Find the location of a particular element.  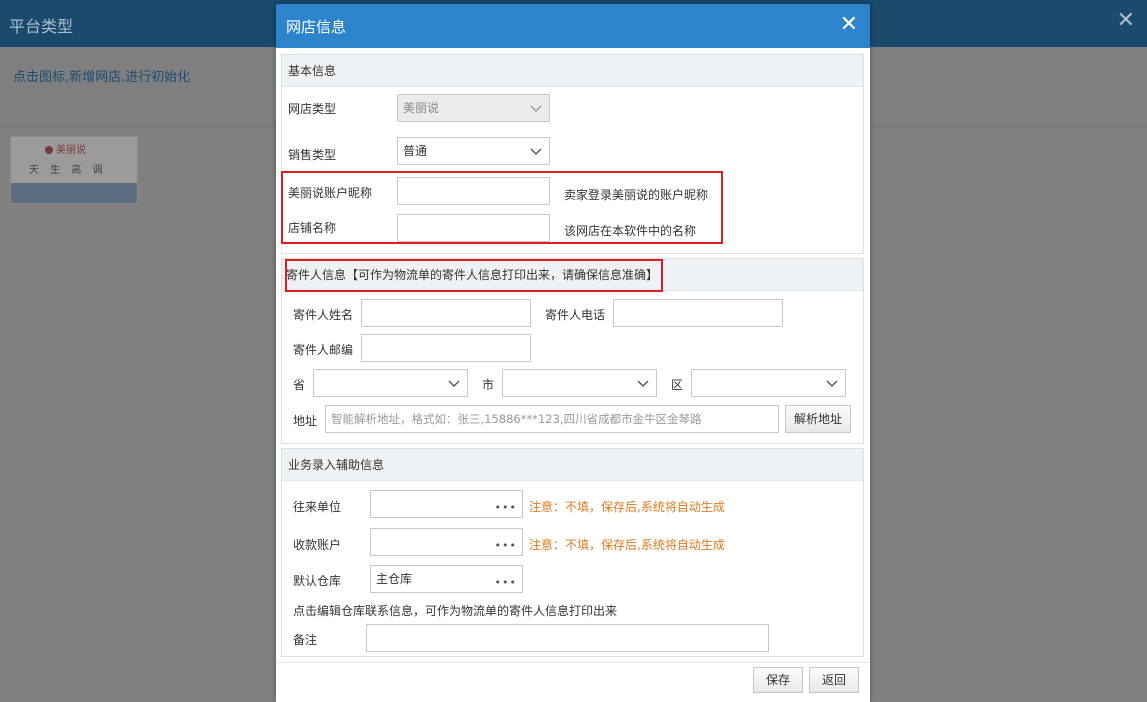

shop-name-input is located at coordinates (473, 228).